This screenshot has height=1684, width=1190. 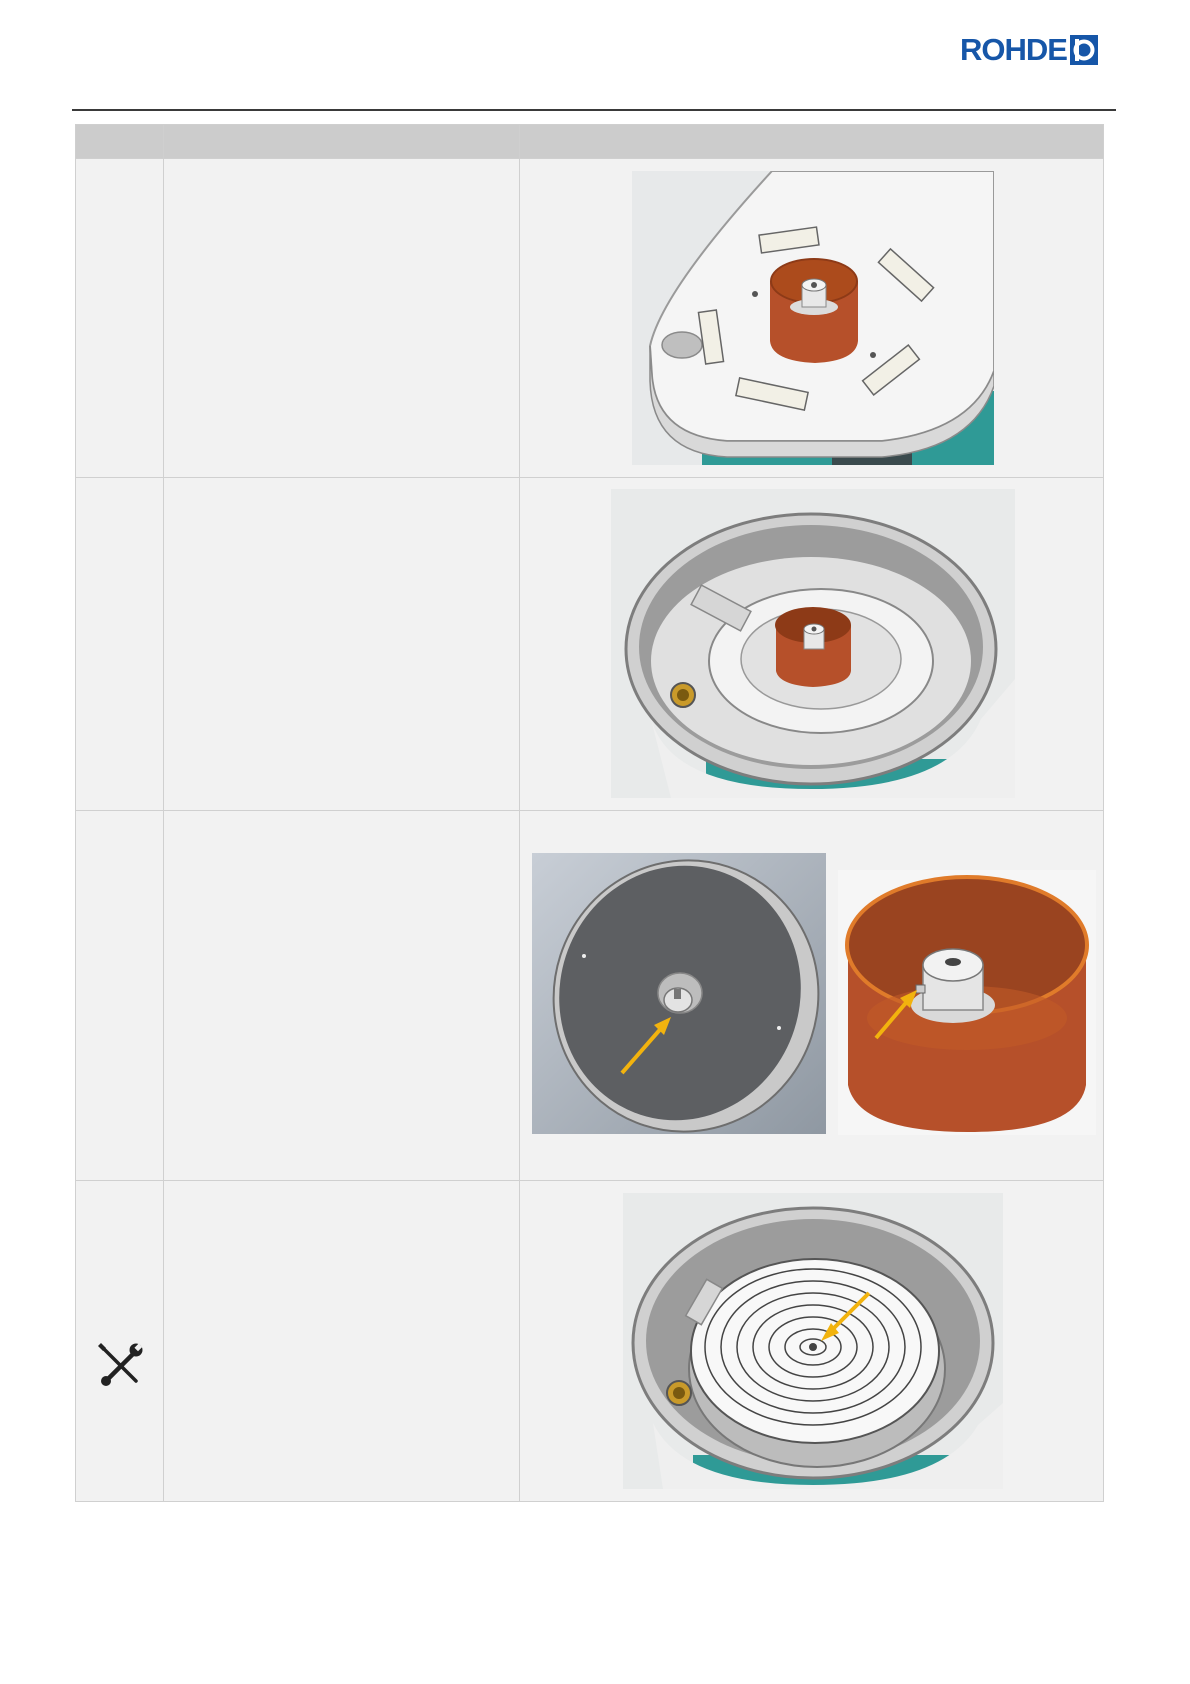 I want to click on header-illustration, so click(x=811, y=141).